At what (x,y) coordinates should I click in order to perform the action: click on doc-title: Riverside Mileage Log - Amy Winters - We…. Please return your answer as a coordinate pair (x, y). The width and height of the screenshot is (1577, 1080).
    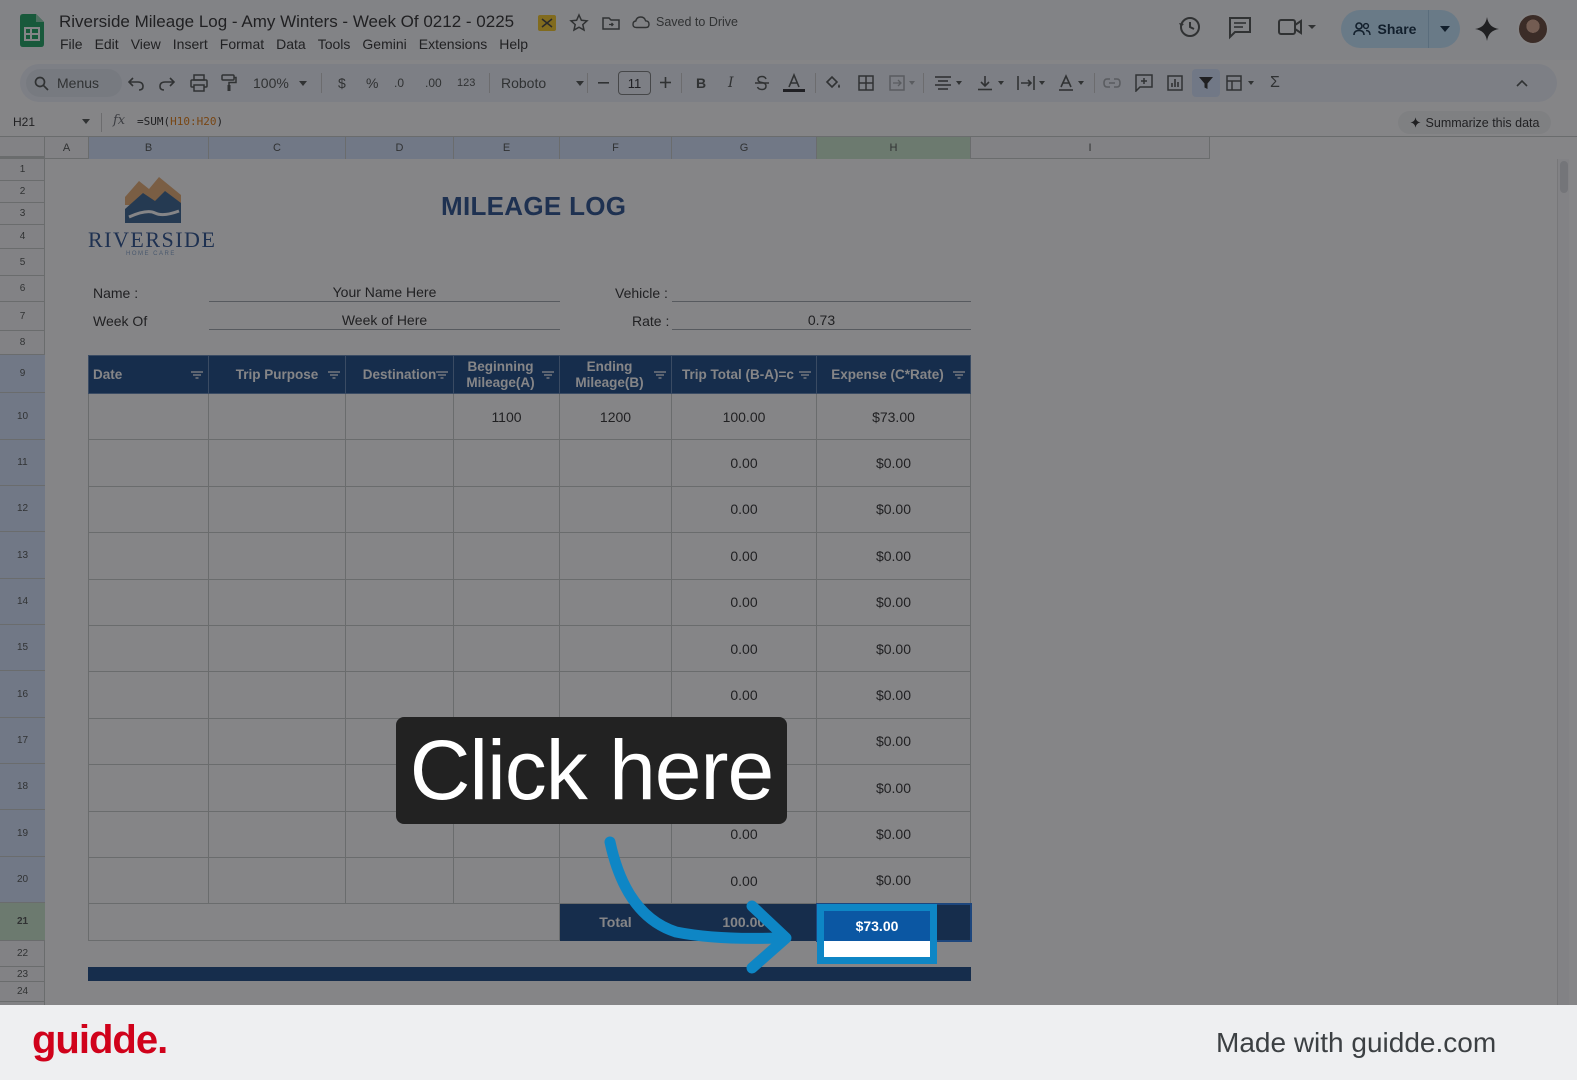
    Looking at the image, I should click on (286, 22).